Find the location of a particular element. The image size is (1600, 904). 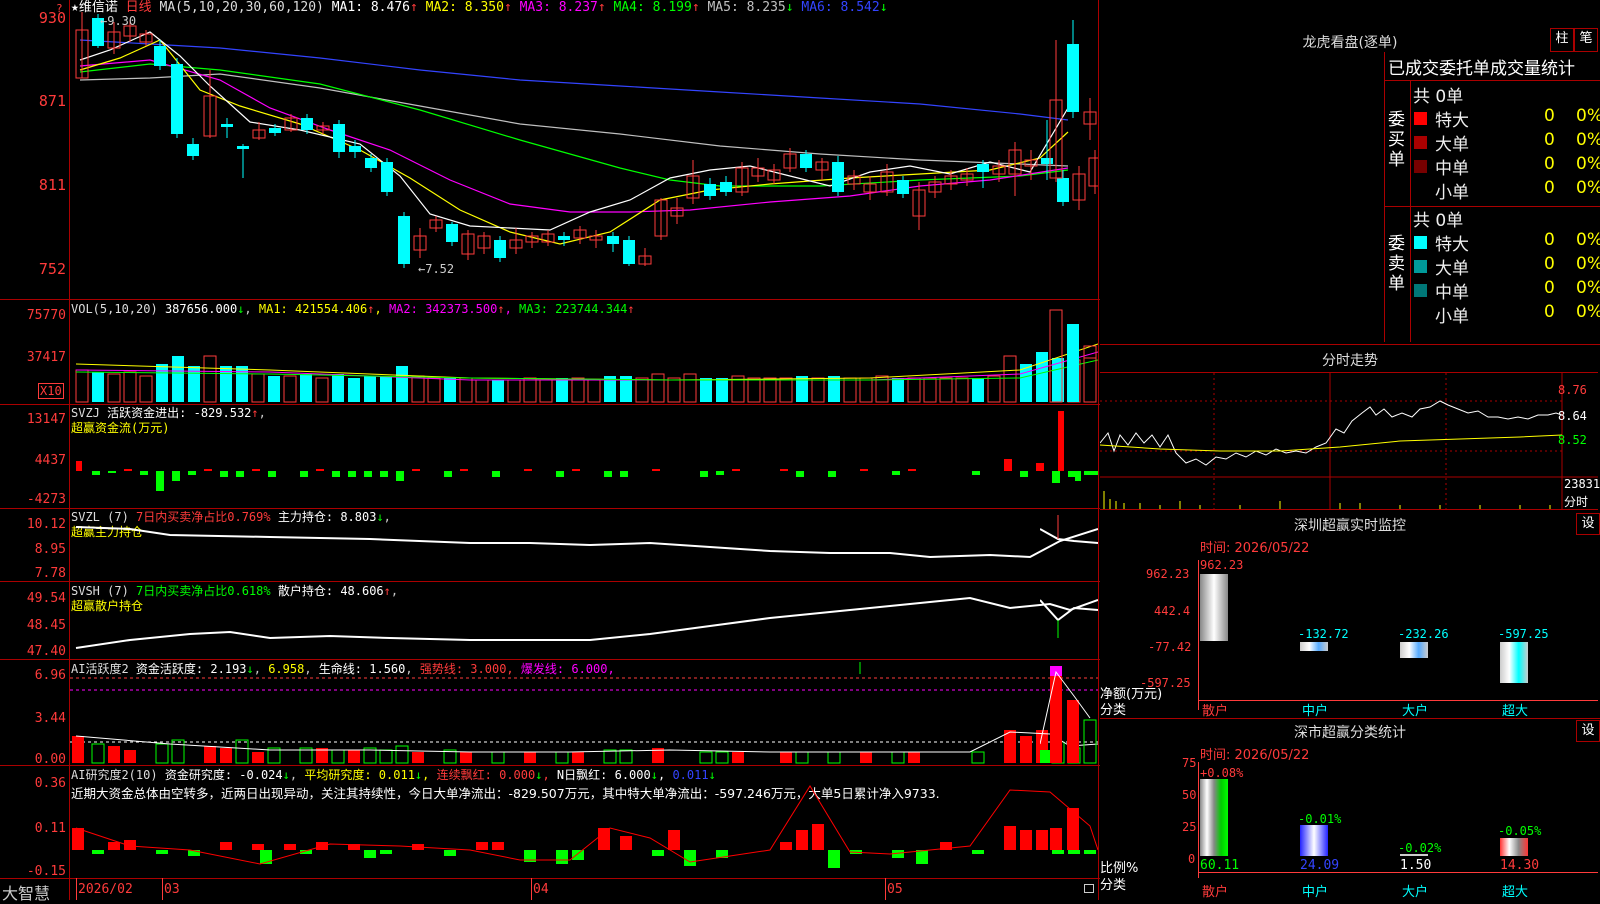

classify-bar-mid is located at coordinates (1314, 840).